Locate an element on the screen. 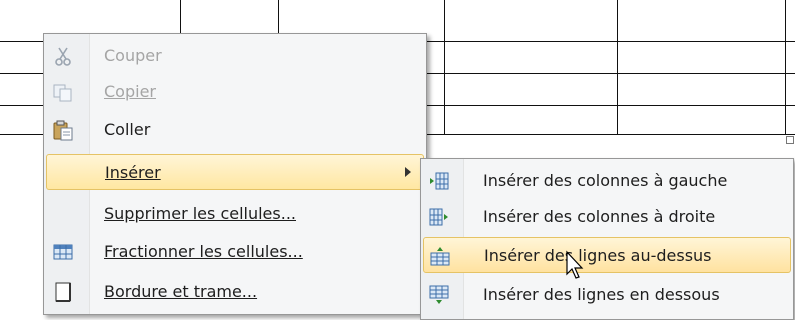  submenu-item-label: Insérer des lignes en dessous is located at coordinates (601, 294).